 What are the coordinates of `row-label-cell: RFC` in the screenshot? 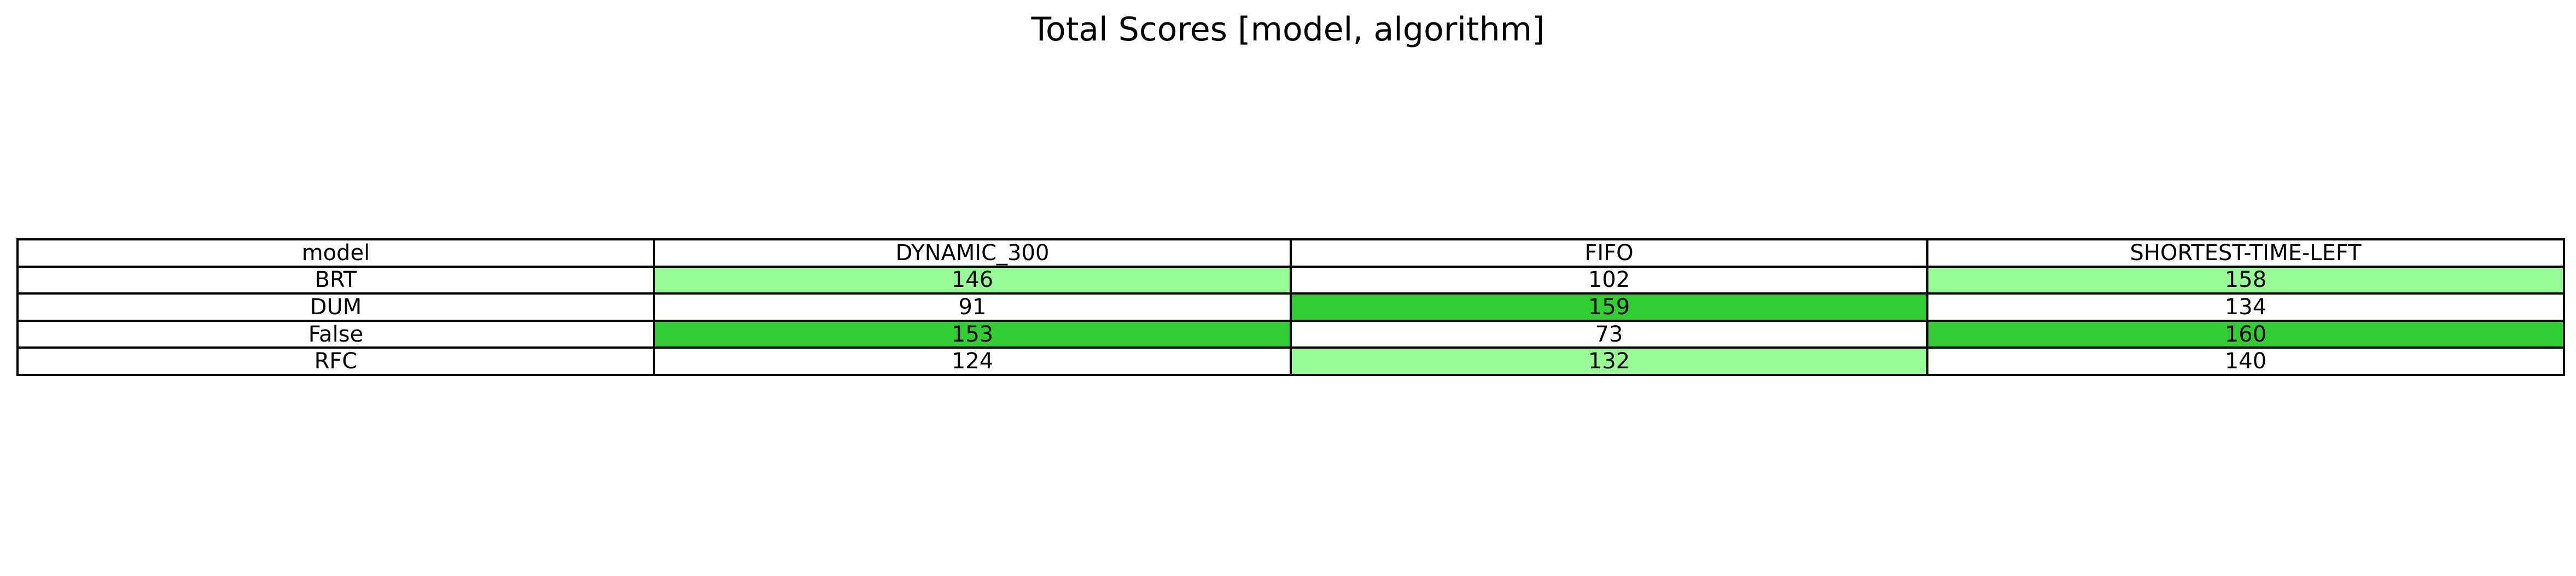 It's located at (335, 361).